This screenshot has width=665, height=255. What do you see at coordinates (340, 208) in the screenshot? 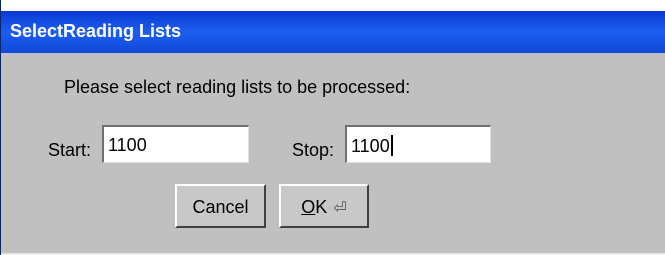
I see `enter-icon: ⏎` at bounding box center [340, 208].